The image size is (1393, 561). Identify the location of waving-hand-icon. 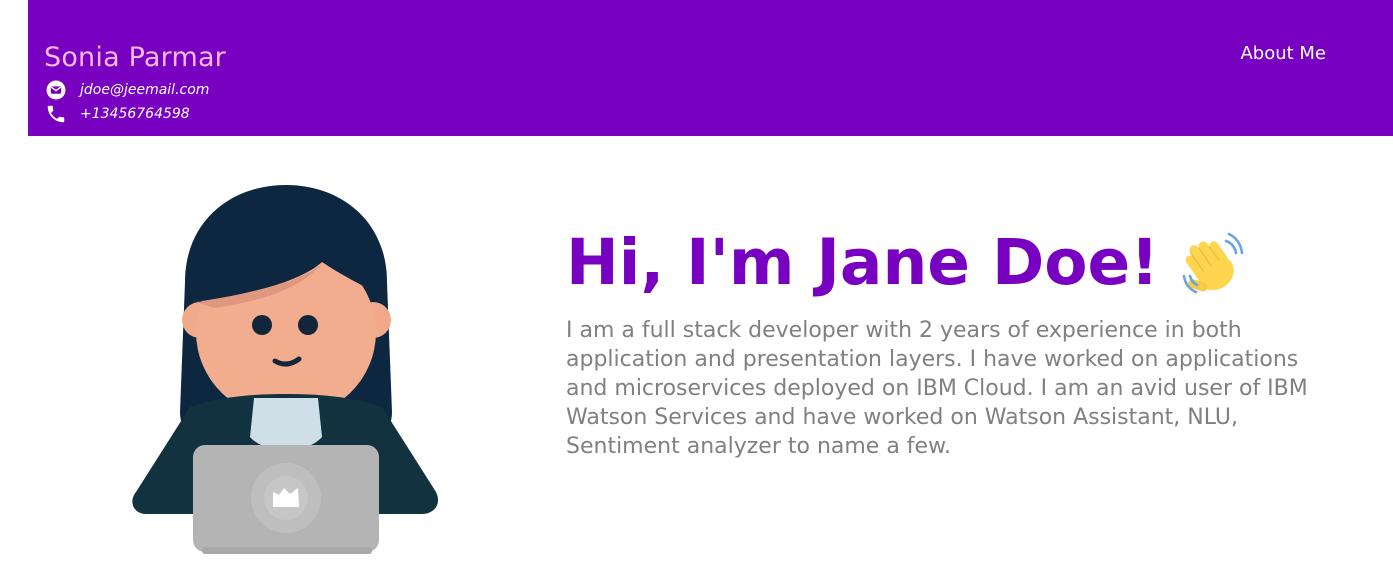
(1212, 263).